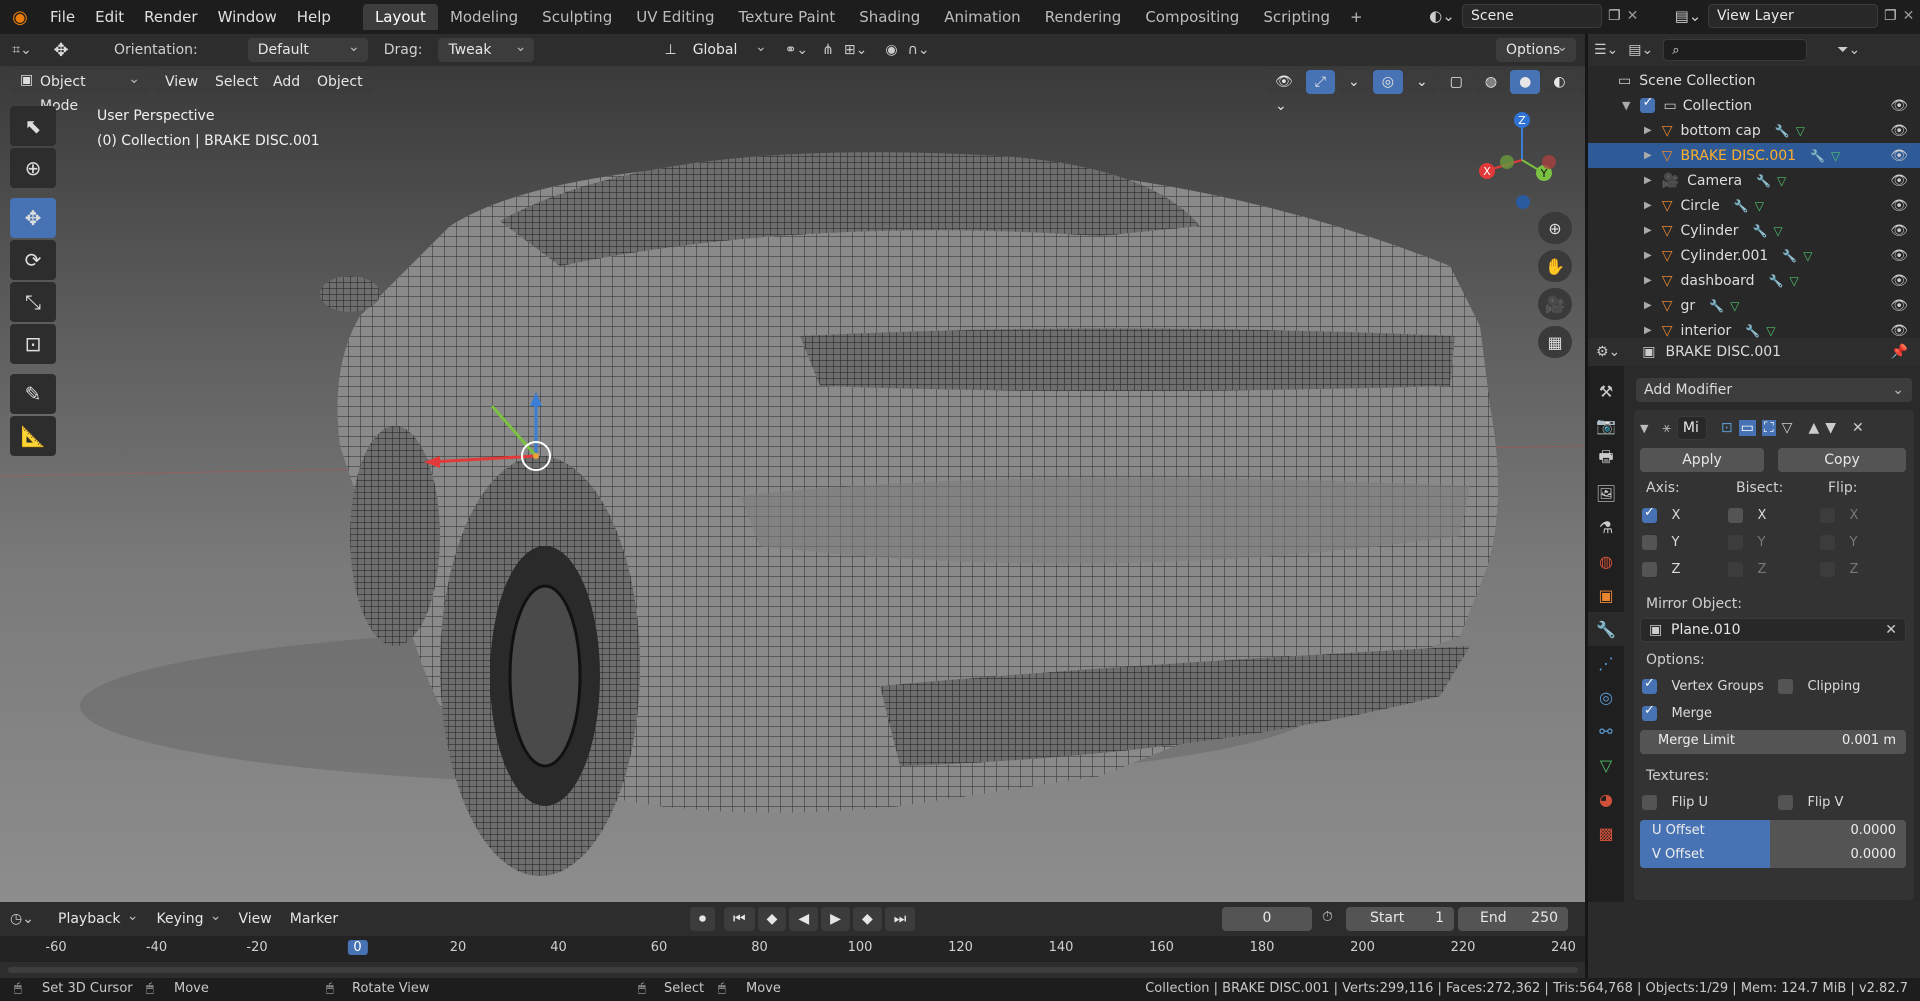 The image size is (1920, 1001). Describe the element at coordinates (1606, 527) in the screenshot. I see `scene-tab-icon: ⚗` at that location.